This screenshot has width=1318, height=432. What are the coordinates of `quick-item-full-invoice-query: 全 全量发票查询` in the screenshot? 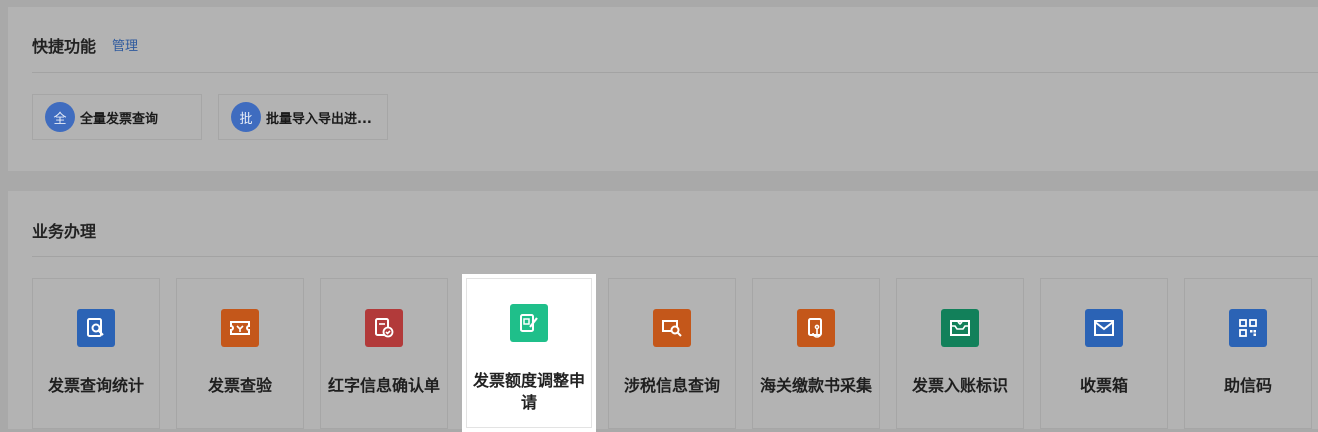 It's located at (117, 117).